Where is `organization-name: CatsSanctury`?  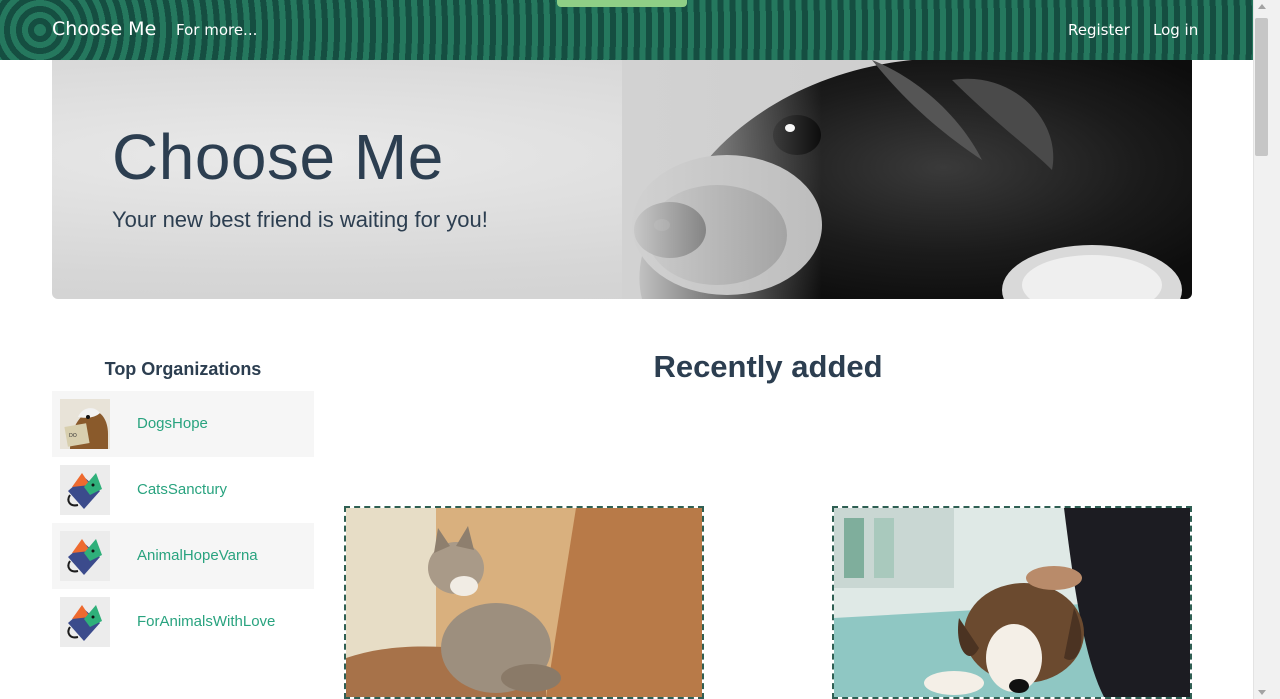 organization-name: CatsSanctury is located at coordinates (182, 489).